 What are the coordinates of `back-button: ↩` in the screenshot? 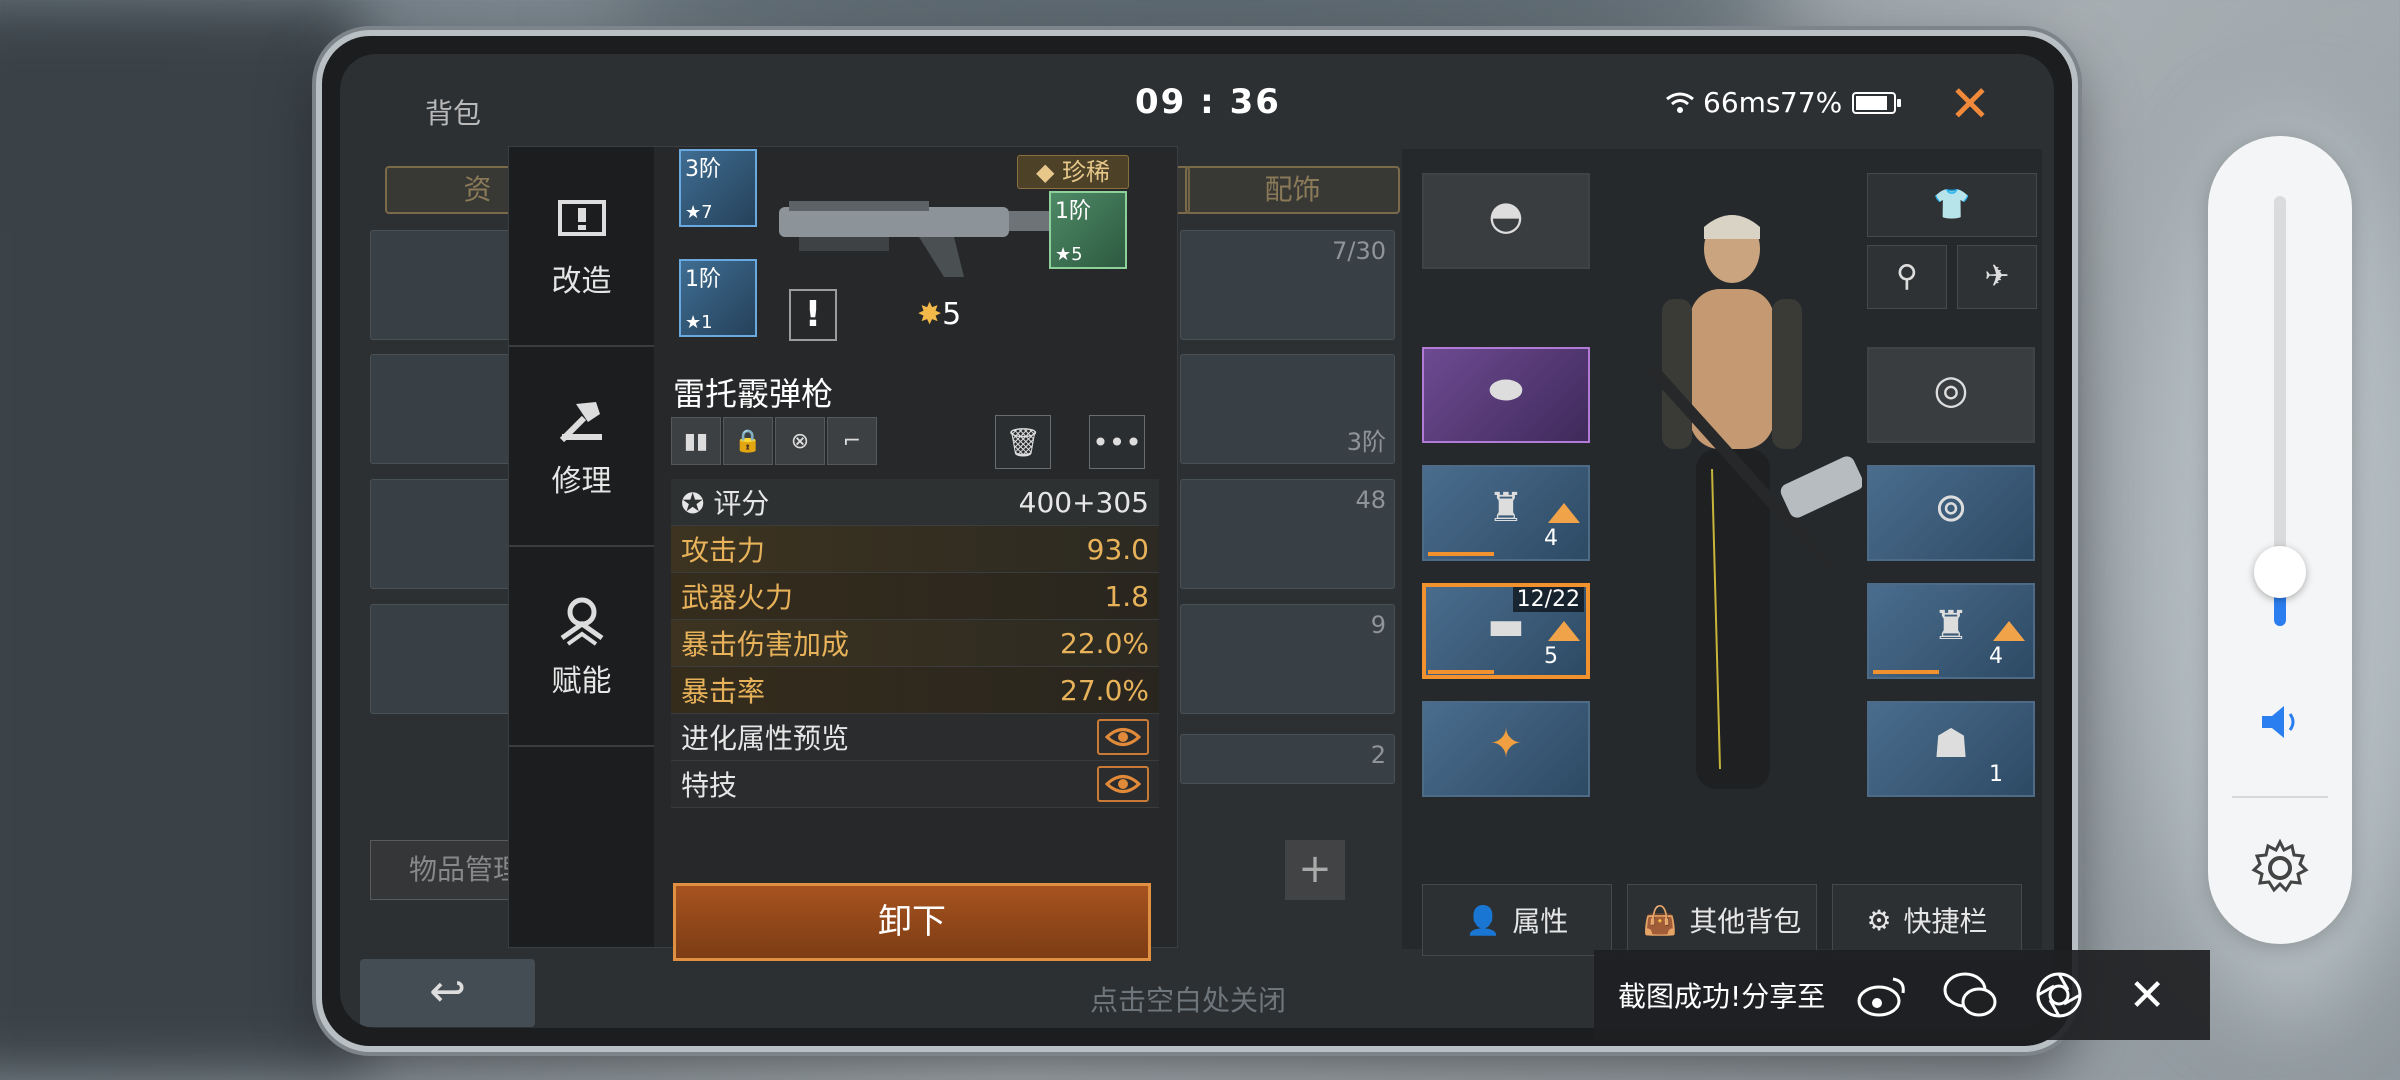 It's located at (447, 993).